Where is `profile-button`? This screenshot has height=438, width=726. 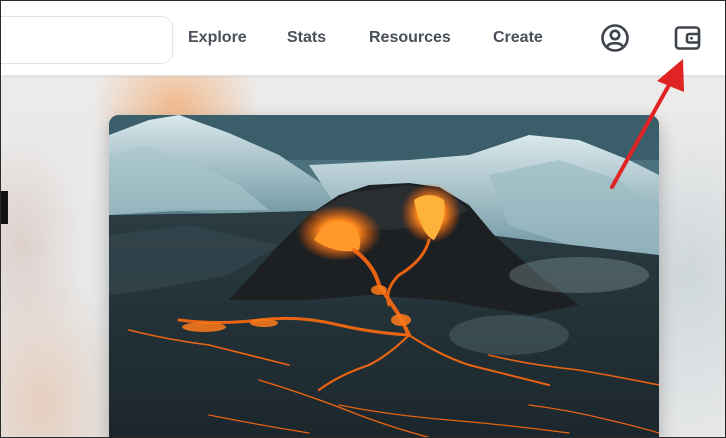 profile-button is located at coordinates (615, 38).